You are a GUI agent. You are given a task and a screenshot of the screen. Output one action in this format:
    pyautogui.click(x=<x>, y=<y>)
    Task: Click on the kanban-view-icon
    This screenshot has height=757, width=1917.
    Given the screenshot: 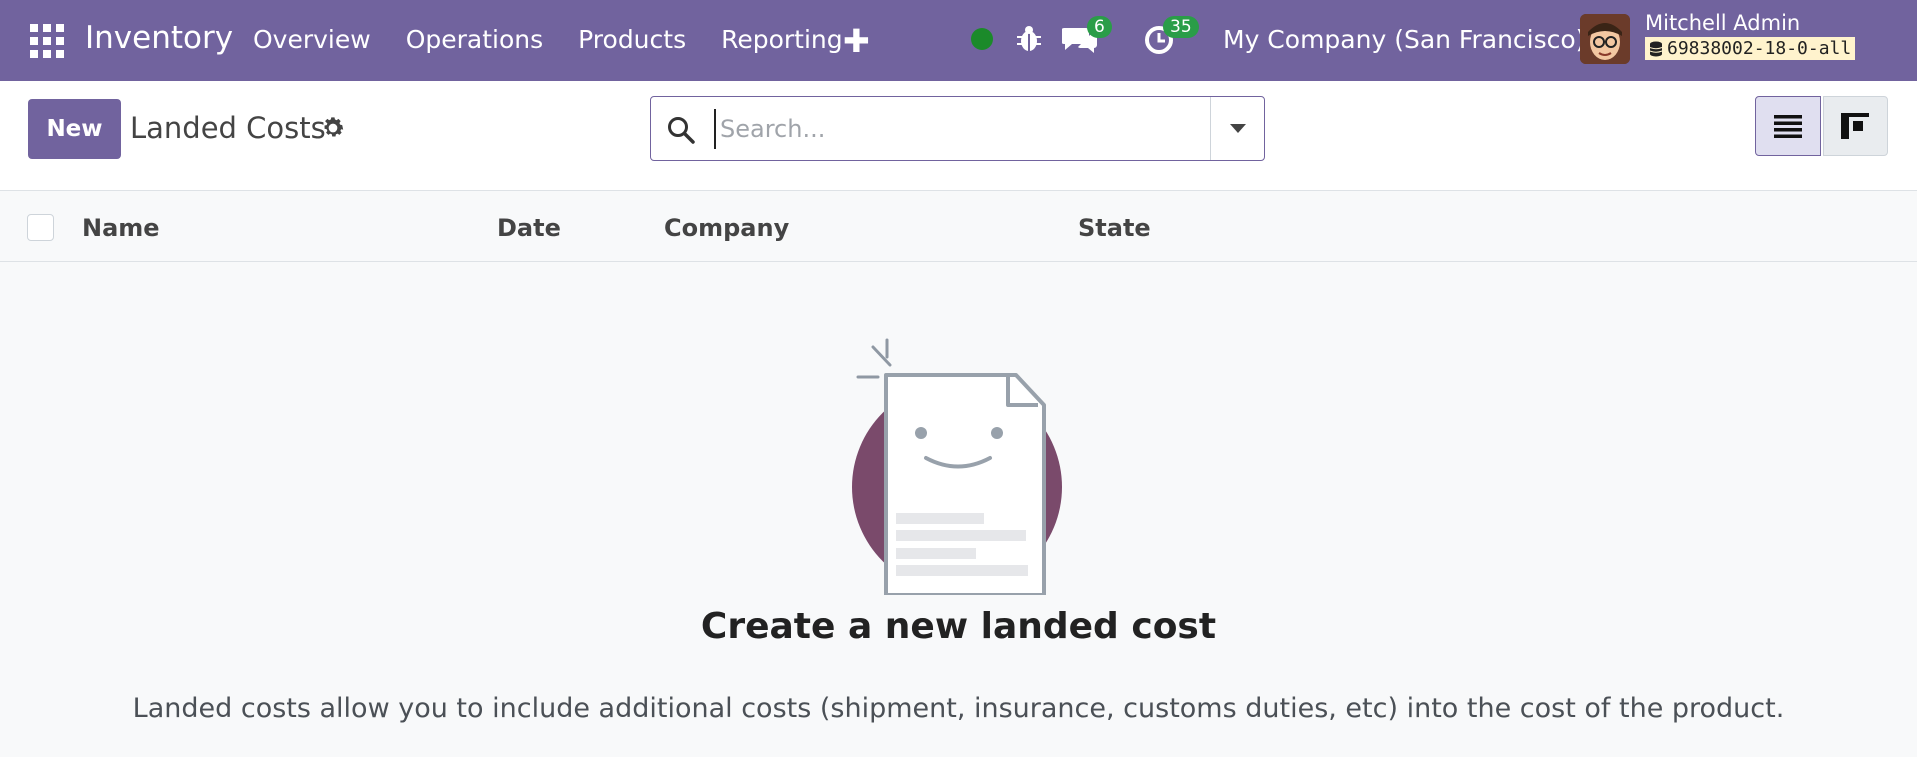 What is the action you would take?
    pyautogui.click(x=1855, y=126)
    